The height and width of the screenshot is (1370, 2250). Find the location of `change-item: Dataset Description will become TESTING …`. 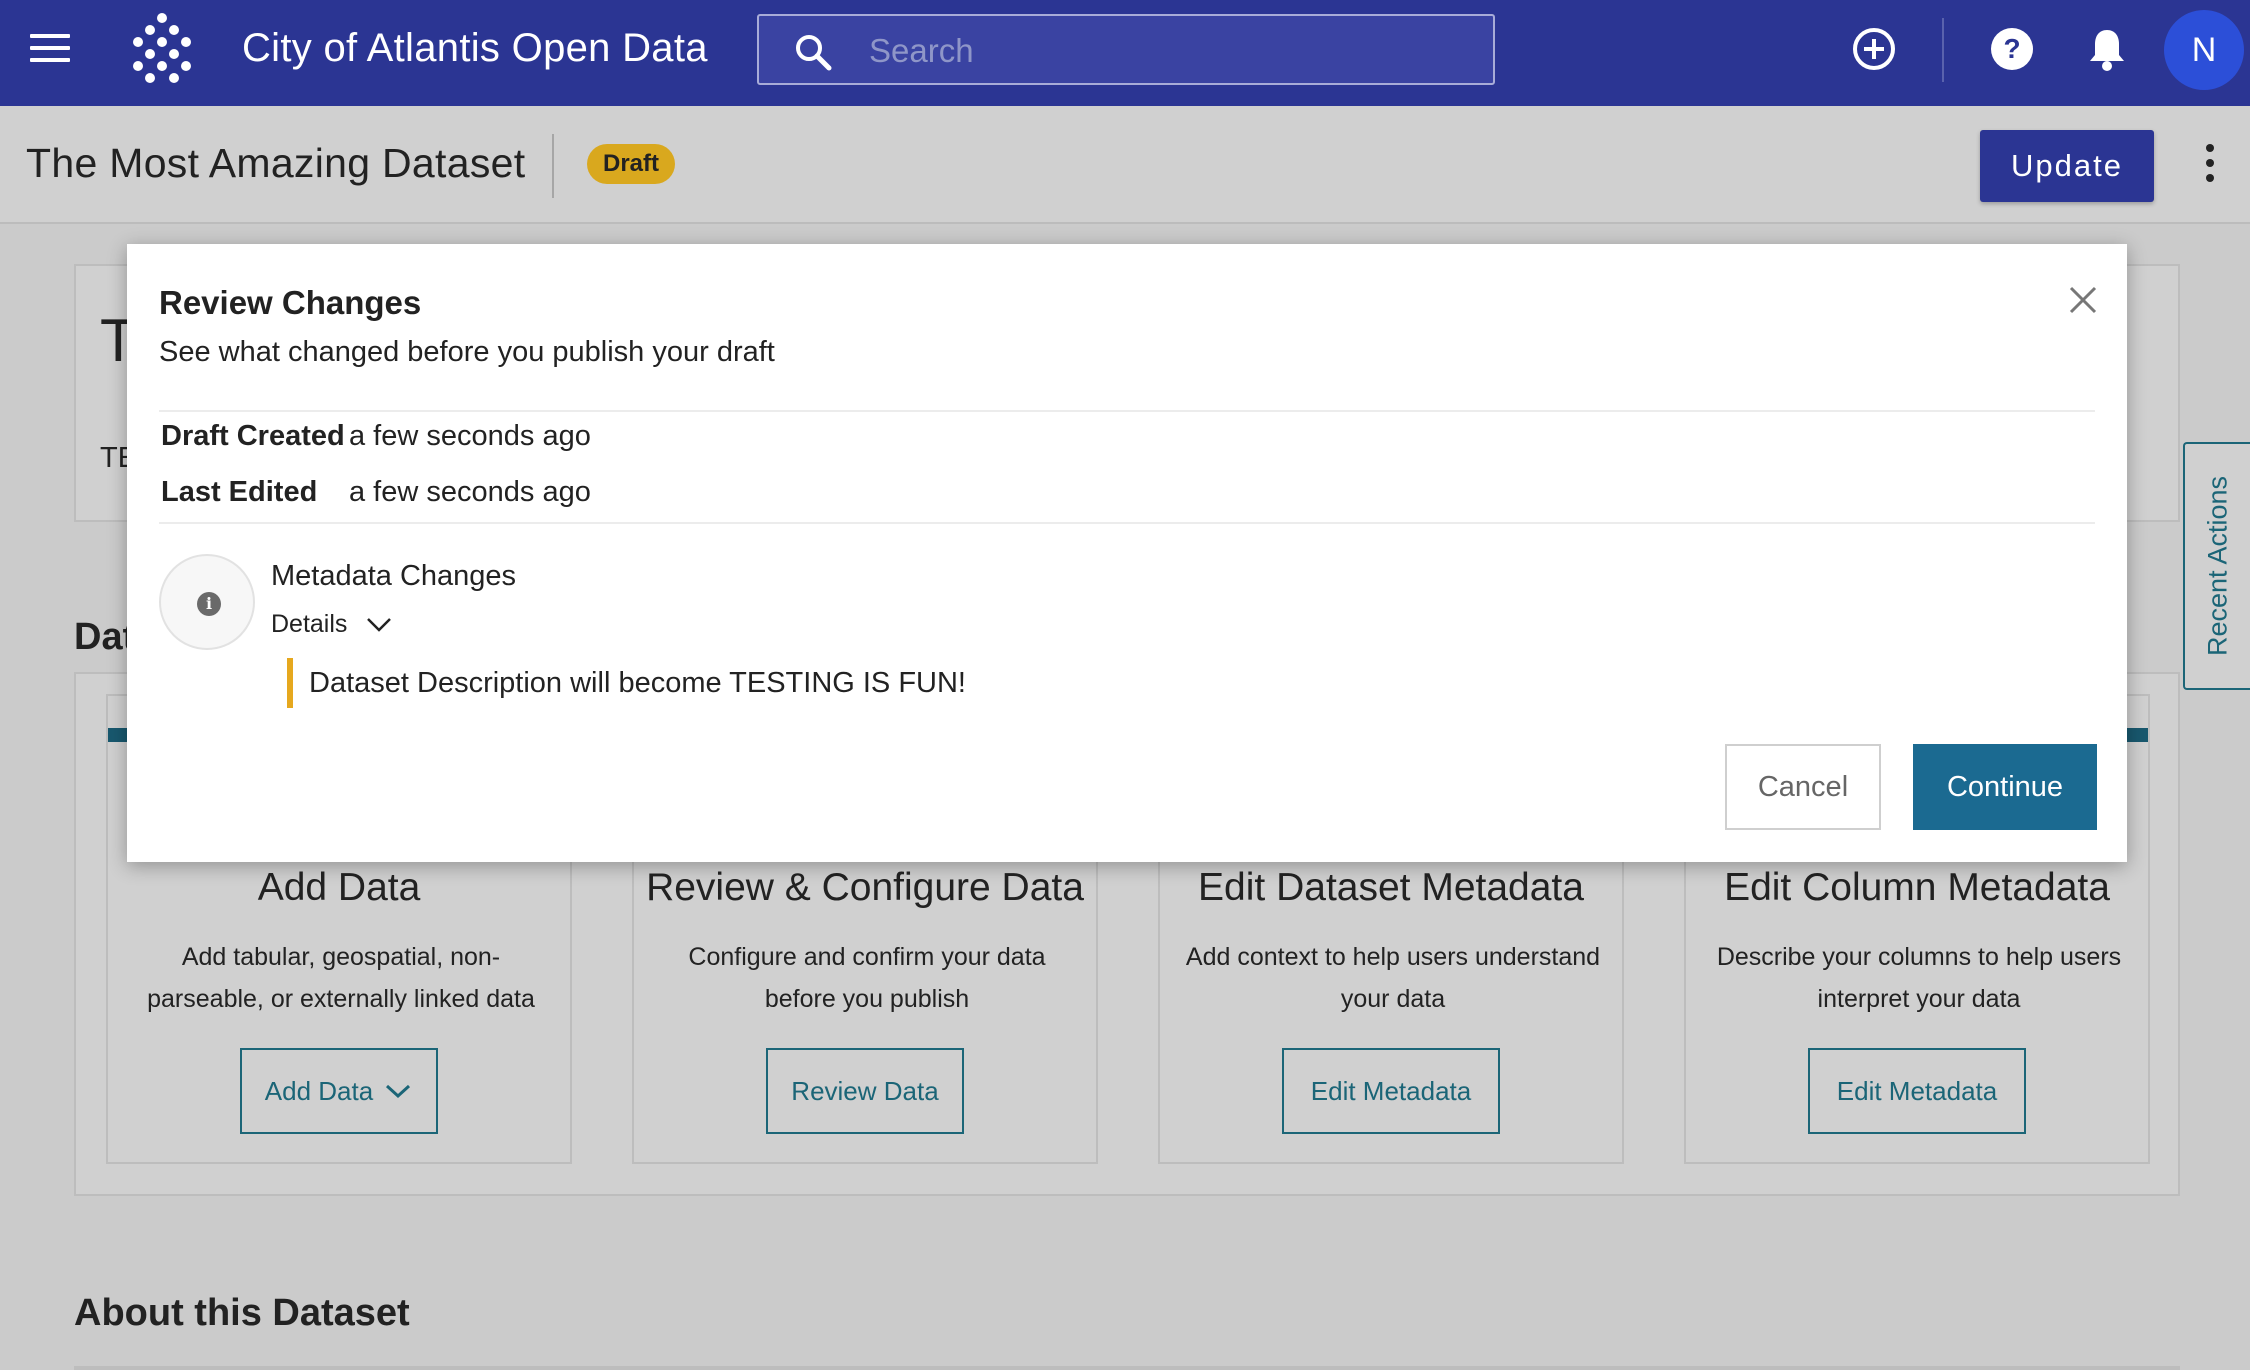

change-item: Dataset Description will become TESTING … is located at coordinates (626, 683).